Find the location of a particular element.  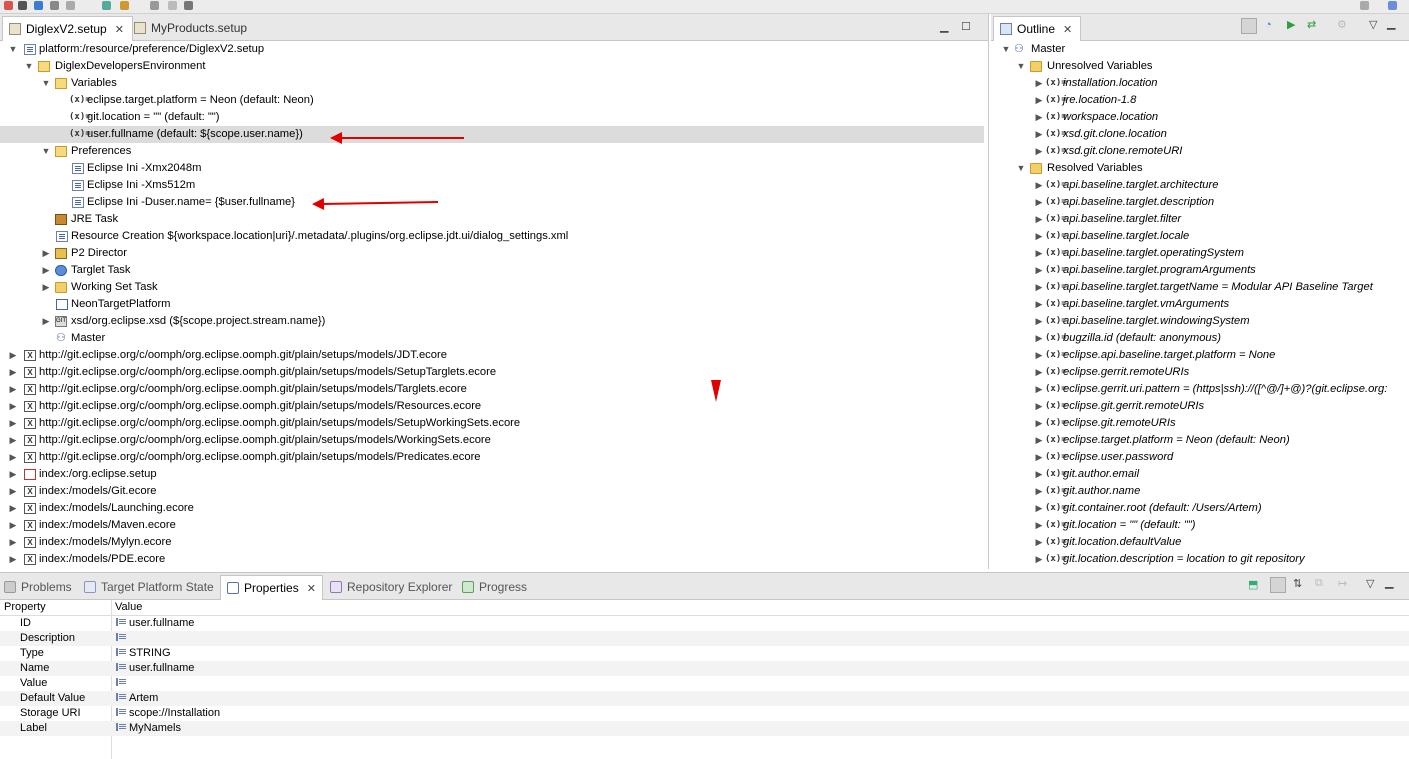

filter-icon: ⇅ is located at coordinates (1297, 583).